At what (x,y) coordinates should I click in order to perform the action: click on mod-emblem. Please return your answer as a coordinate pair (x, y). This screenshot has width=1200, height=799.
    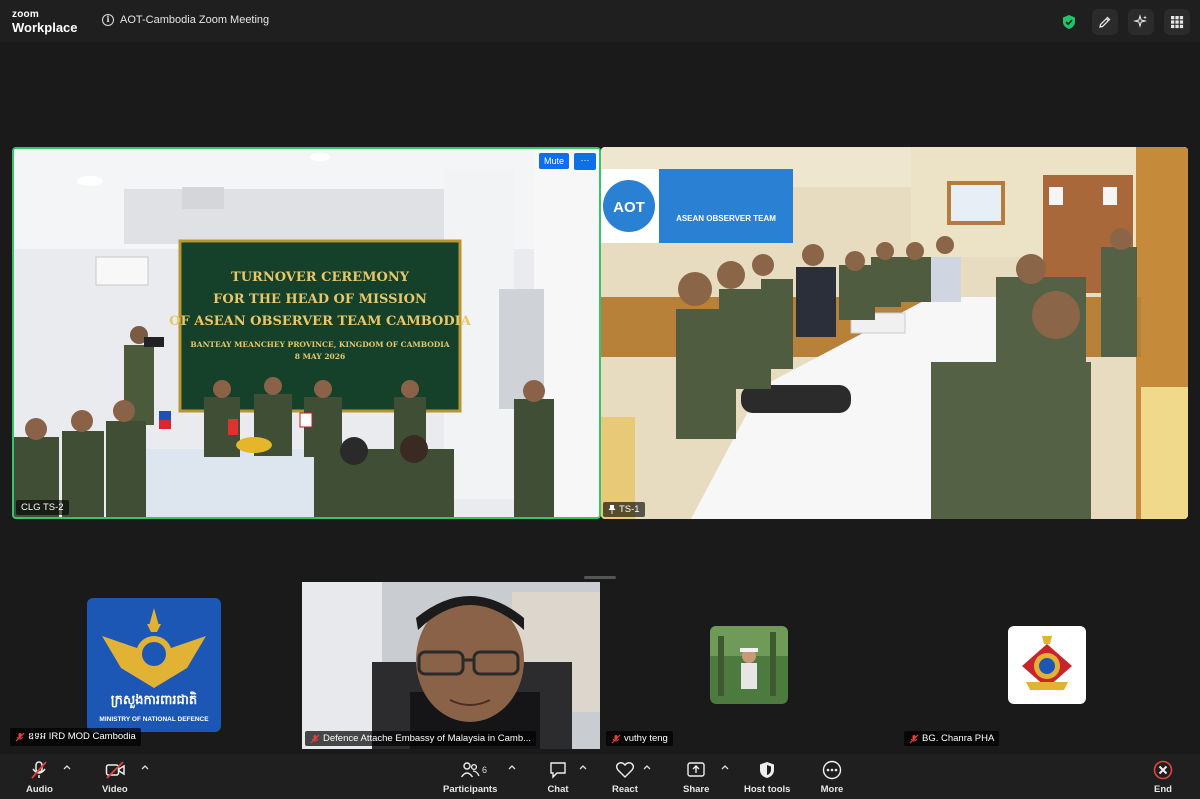
    Looking at the image, I should click on (154, 648).